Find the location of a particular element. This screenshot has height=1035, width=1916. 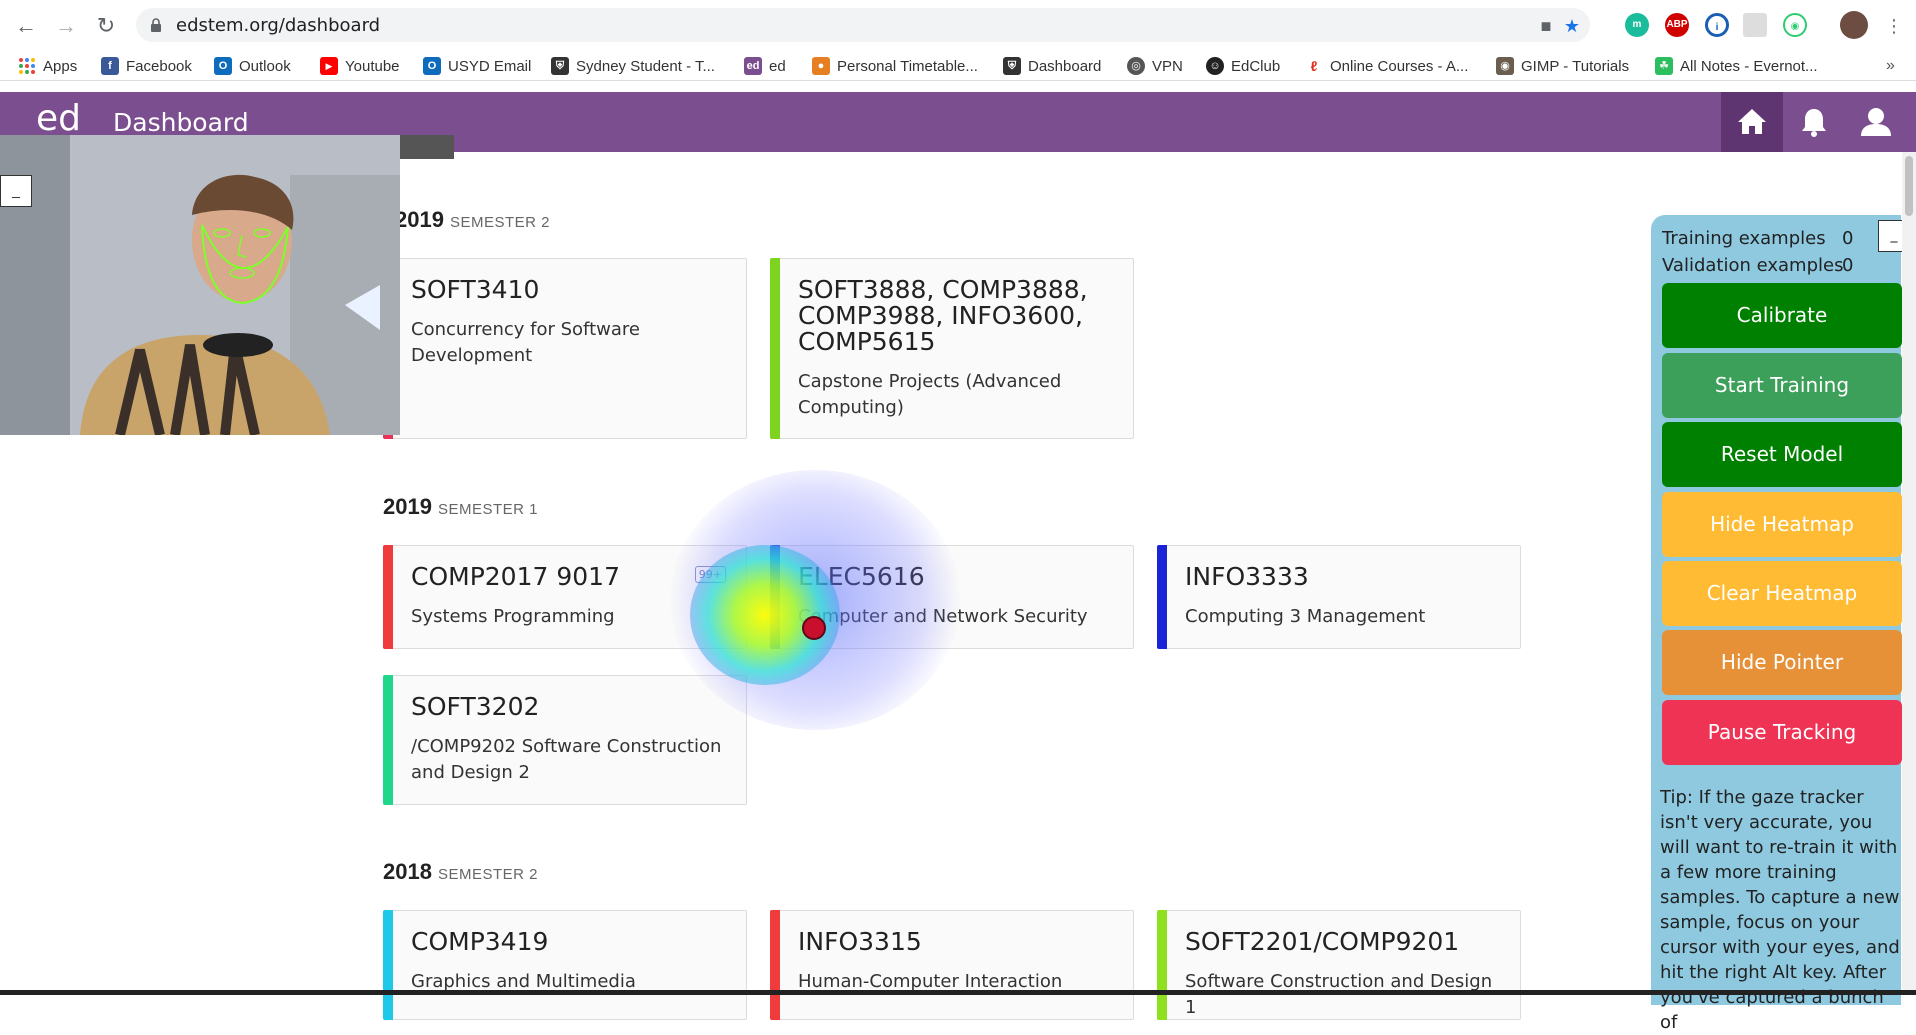

course-card-comp2017: COMP2017 9017 Systems Programming 99+ is located at coordinates (565, 597).